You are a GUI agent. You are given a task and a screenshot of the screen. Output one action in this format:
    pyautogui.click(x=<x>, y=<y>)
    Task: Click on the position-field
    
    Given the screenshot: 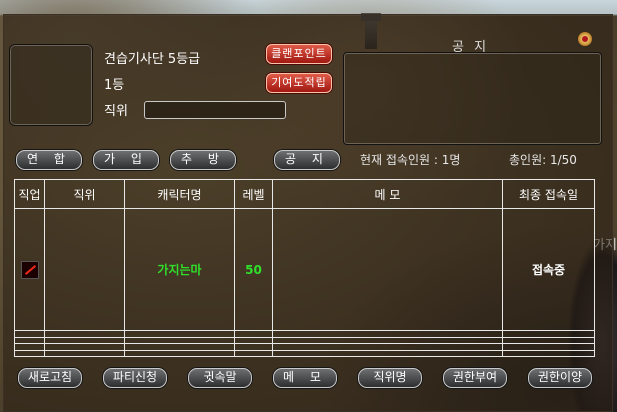 What is the action you would take?
    pyautogui.click(x=215, y=110)
    